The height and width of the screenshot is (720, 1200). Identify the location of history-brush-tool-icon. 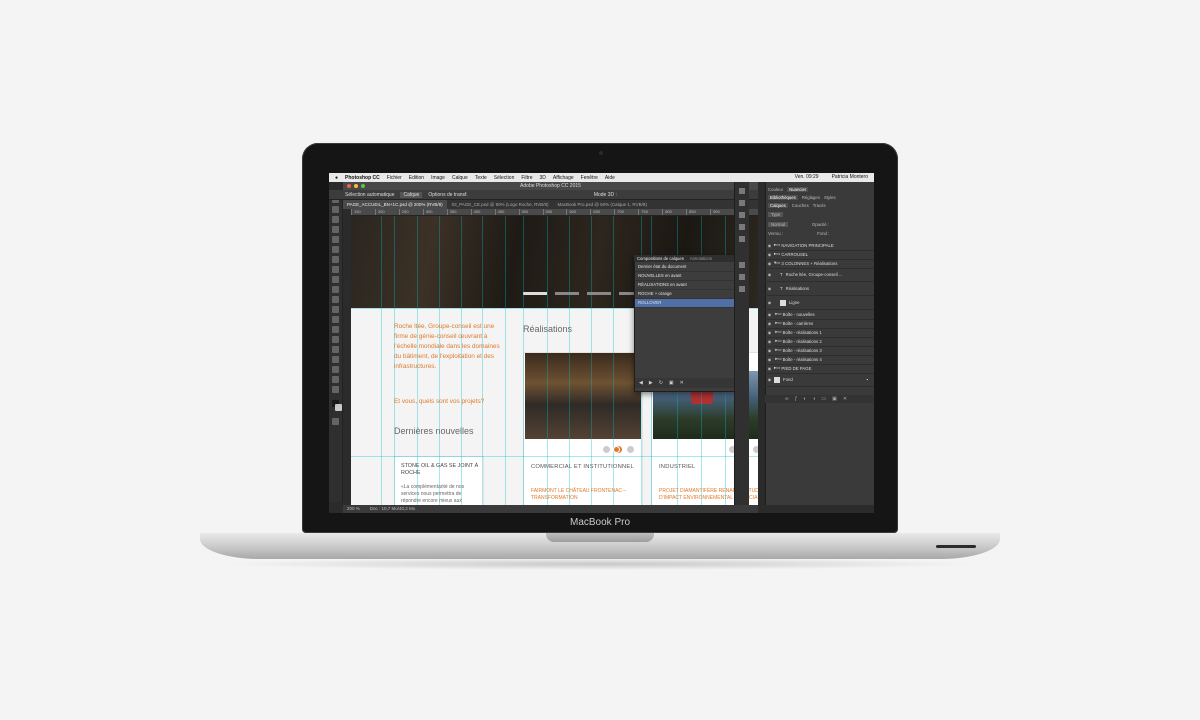
(335, 289).